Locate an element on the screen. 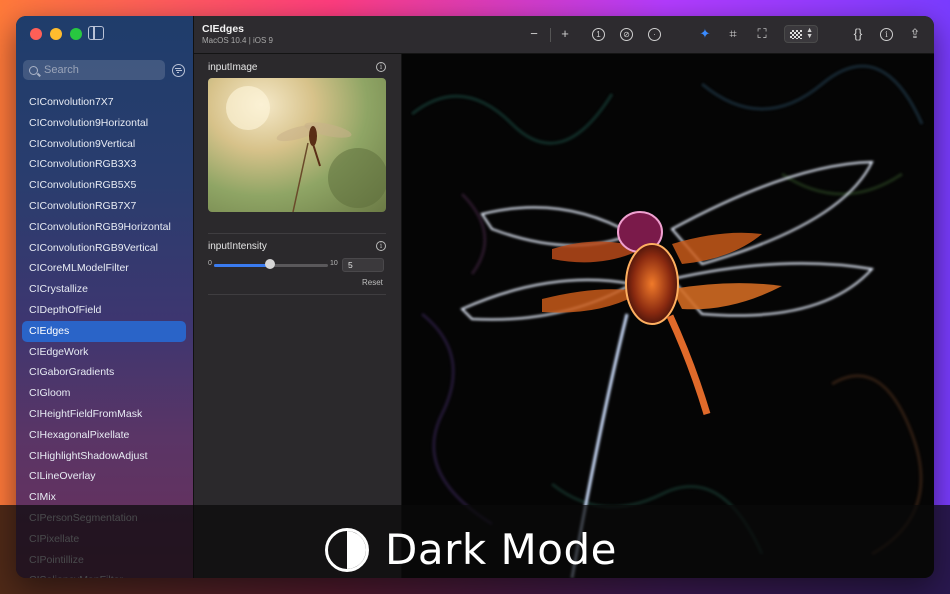 Image resolution: width=950 pixels, height=594 pixels. feature-banner-text: Dark Mode is located at coordinates (501, 549).